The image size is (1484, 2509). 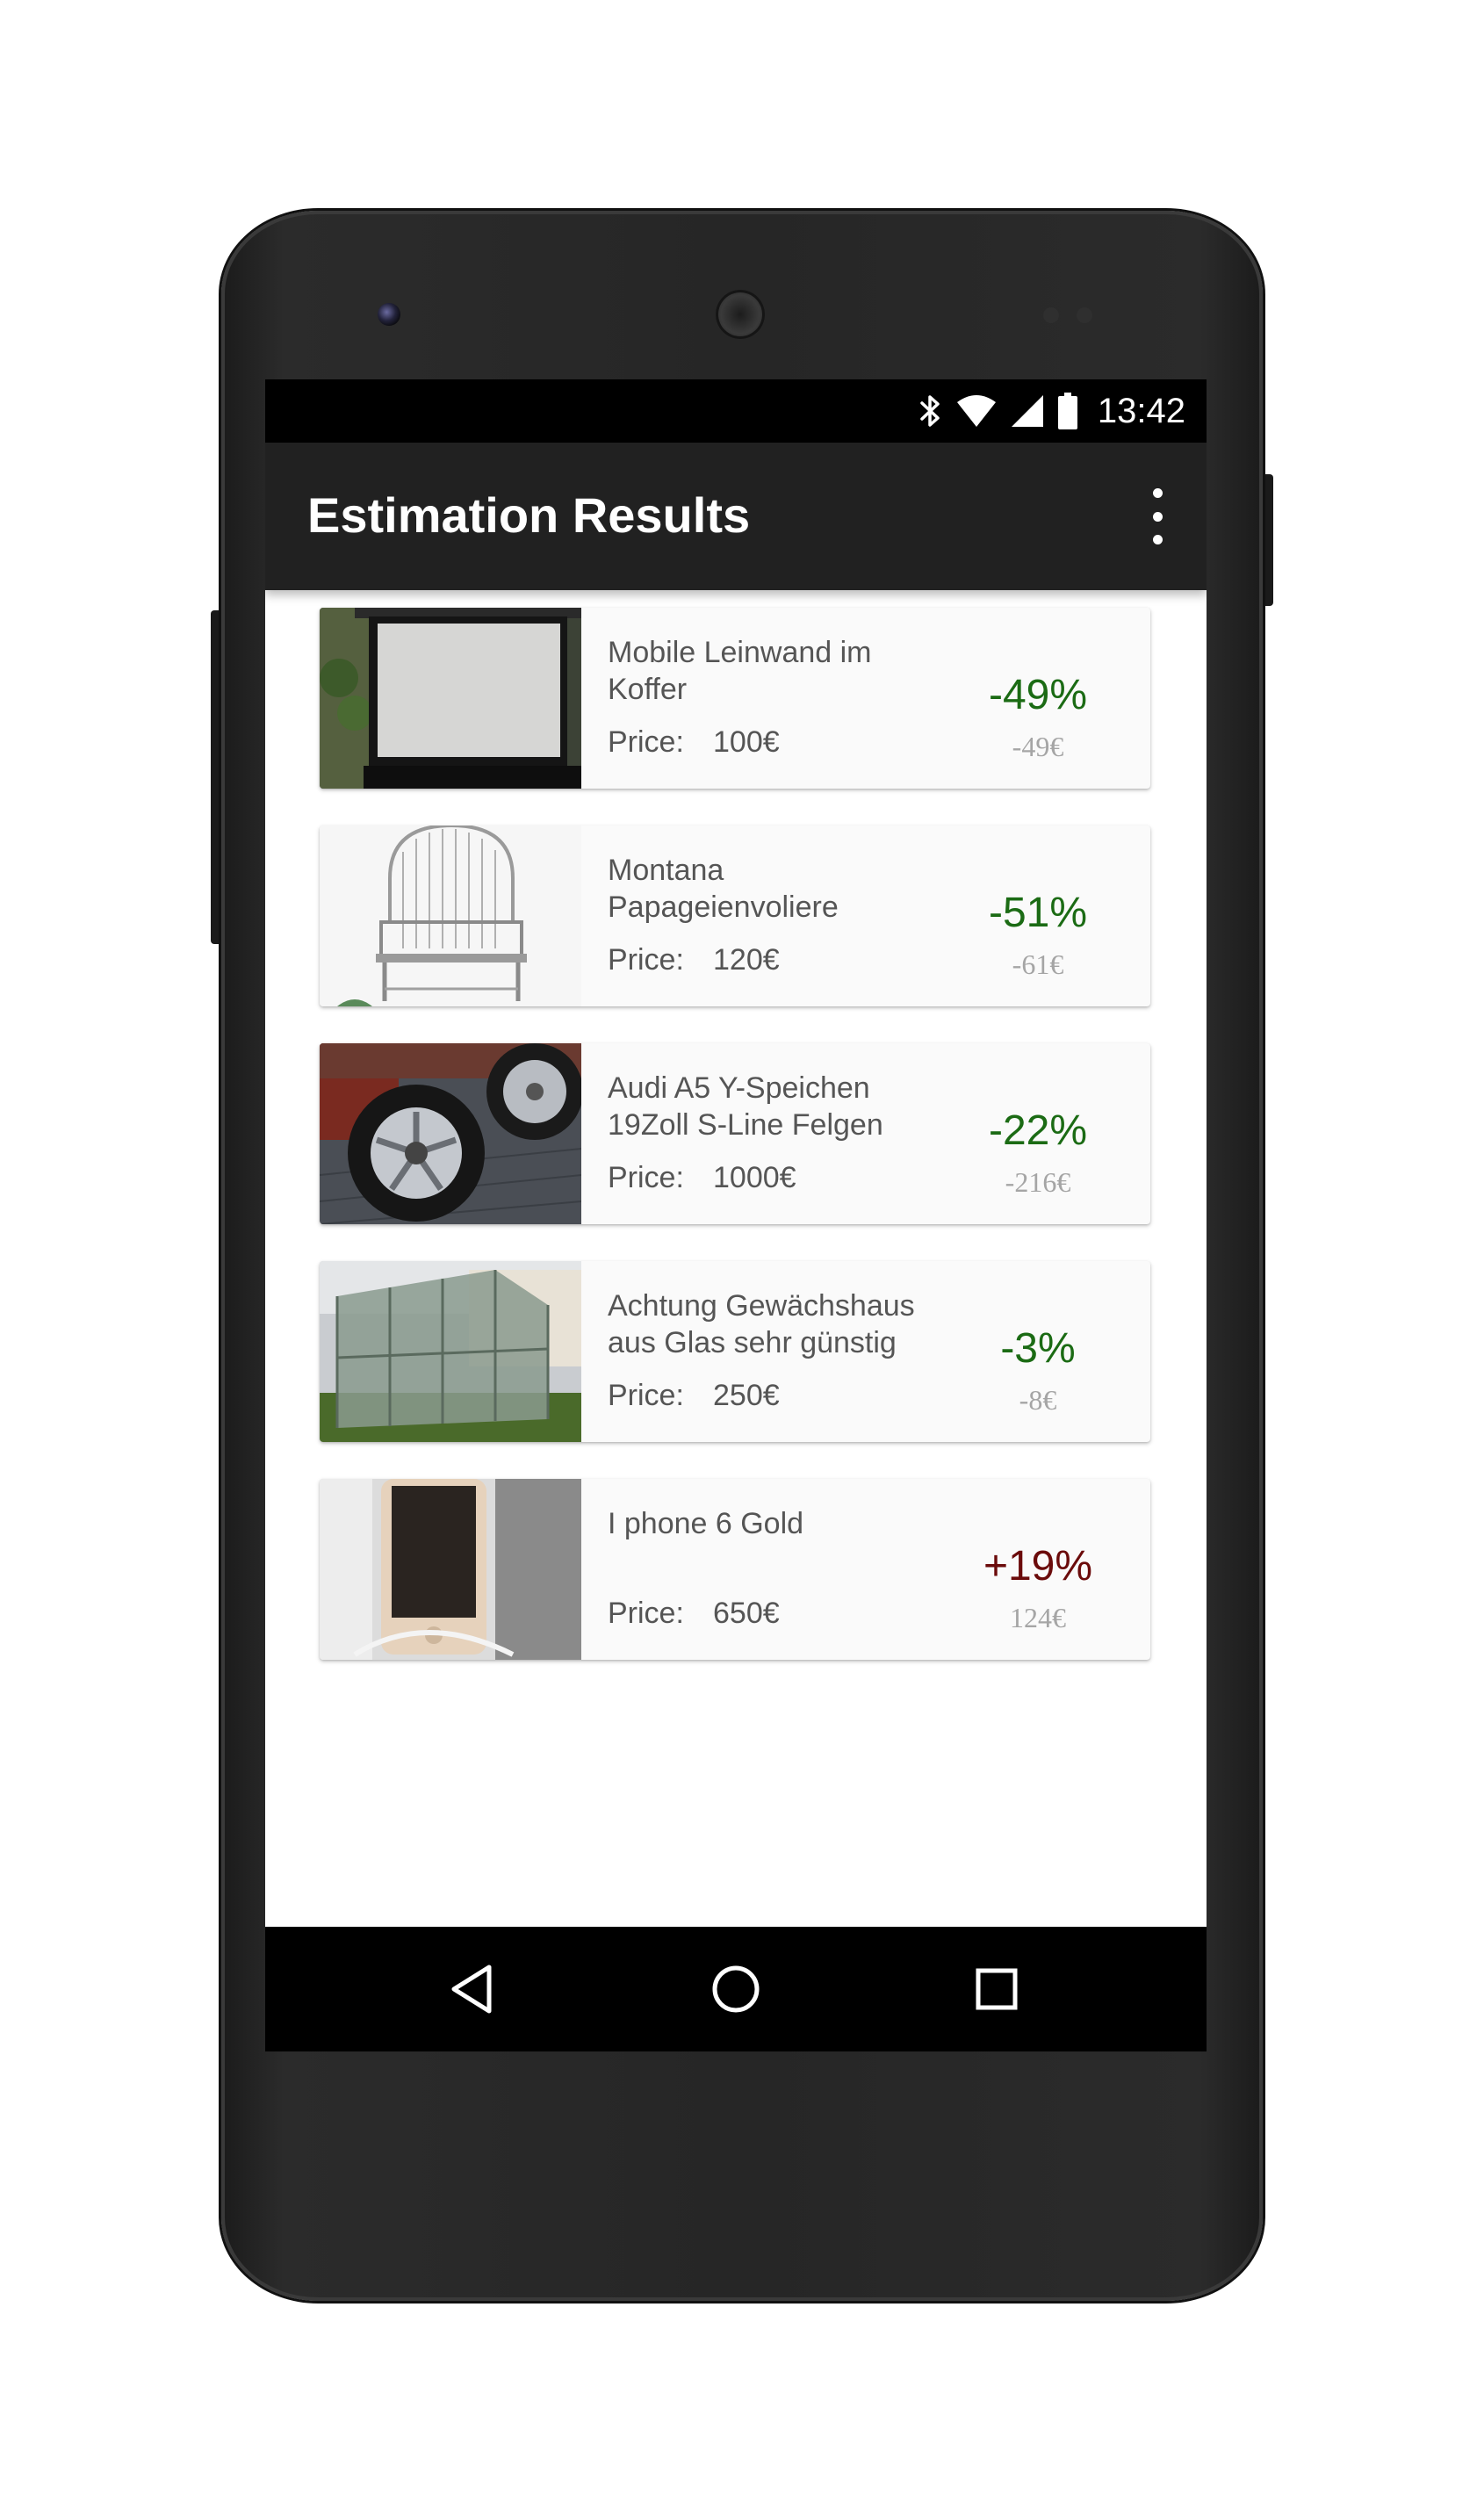 I want to click on battery-icon, so click(x=1067, y=411).